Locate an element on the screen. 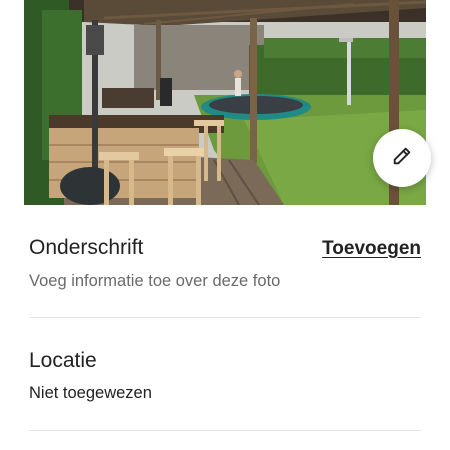  location-value: Niet toegewezen is located at coordinates (90, 393).